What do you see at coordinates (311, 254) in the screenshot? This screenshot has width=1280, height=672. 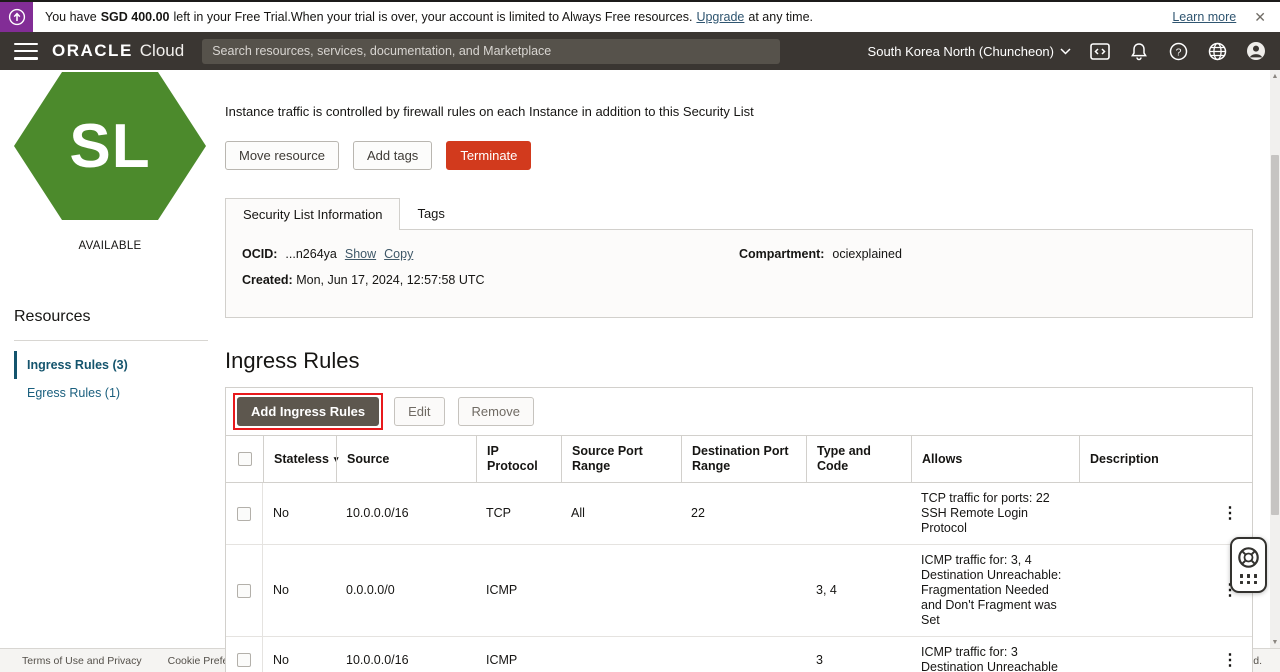 I see `ocid-value: ...n264ya` at bounding box center [311, 254].